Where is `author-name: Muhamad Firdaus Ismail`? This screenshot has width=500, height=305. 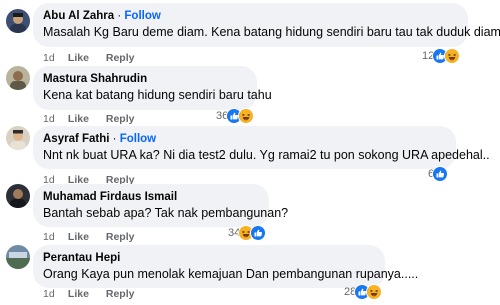 author-name: Muhamad Firdaus Ismail is located at coordinates (110, 197).